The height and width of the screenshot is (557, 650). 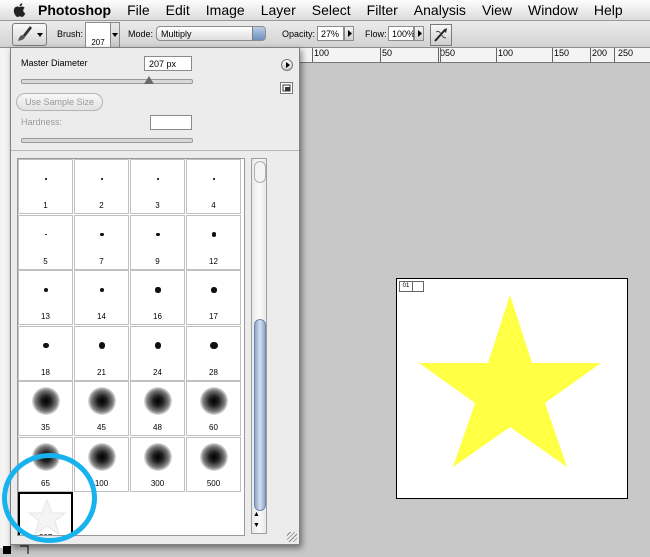 What do you see at coordinates (406, 286) in the screenshot?
I see `slice-number-badge: 01` at bounding box center [406, 286].